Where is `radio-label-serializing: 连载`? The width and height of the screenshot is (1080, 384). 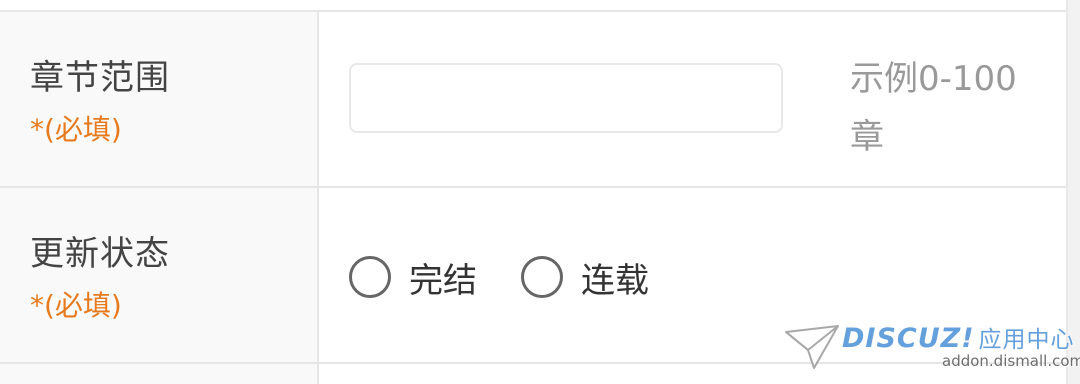 radio-label-serializing: 连载 is located at coordinates (615, 280).